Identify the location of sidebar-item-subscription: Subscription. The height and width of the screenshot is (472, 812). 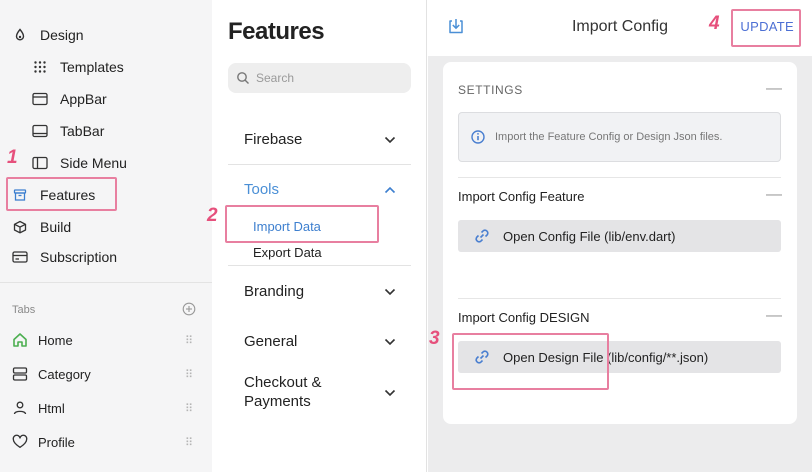
(64, 257).